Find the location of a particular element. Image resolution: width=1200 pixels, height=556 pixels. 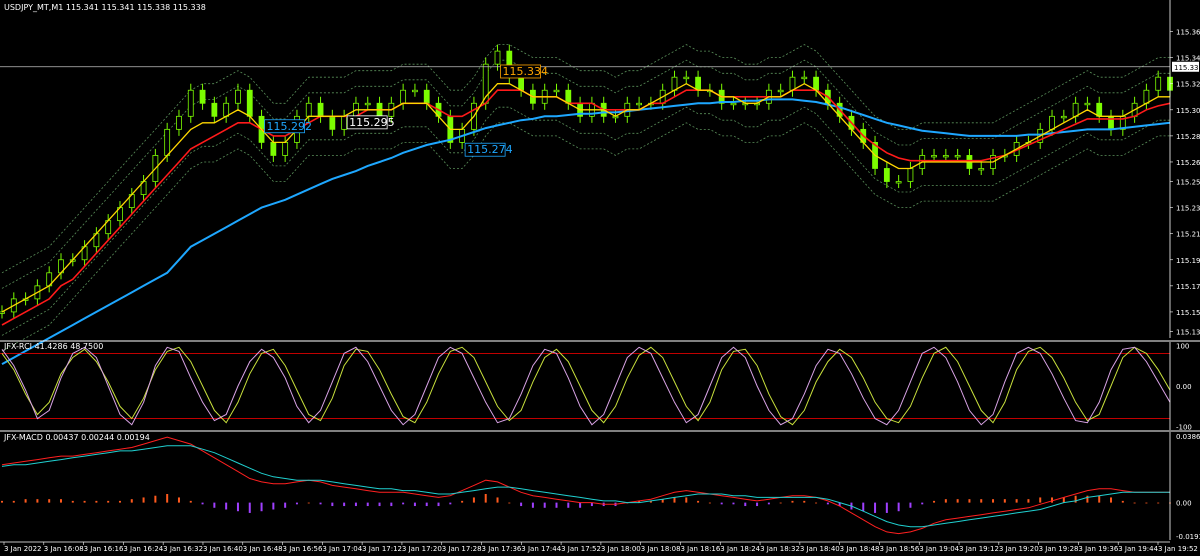

time-tick-label: 3 Jan 17:12 is located at coordinates (382, 549).